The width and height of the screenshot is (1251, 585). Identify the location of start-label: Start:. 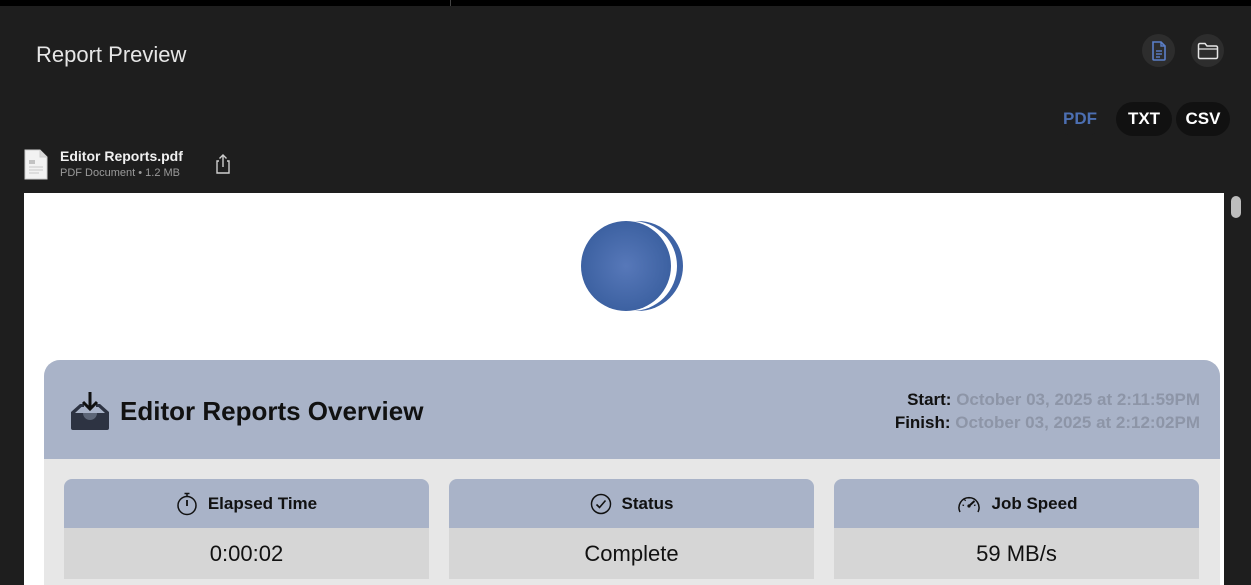
(929, 399).